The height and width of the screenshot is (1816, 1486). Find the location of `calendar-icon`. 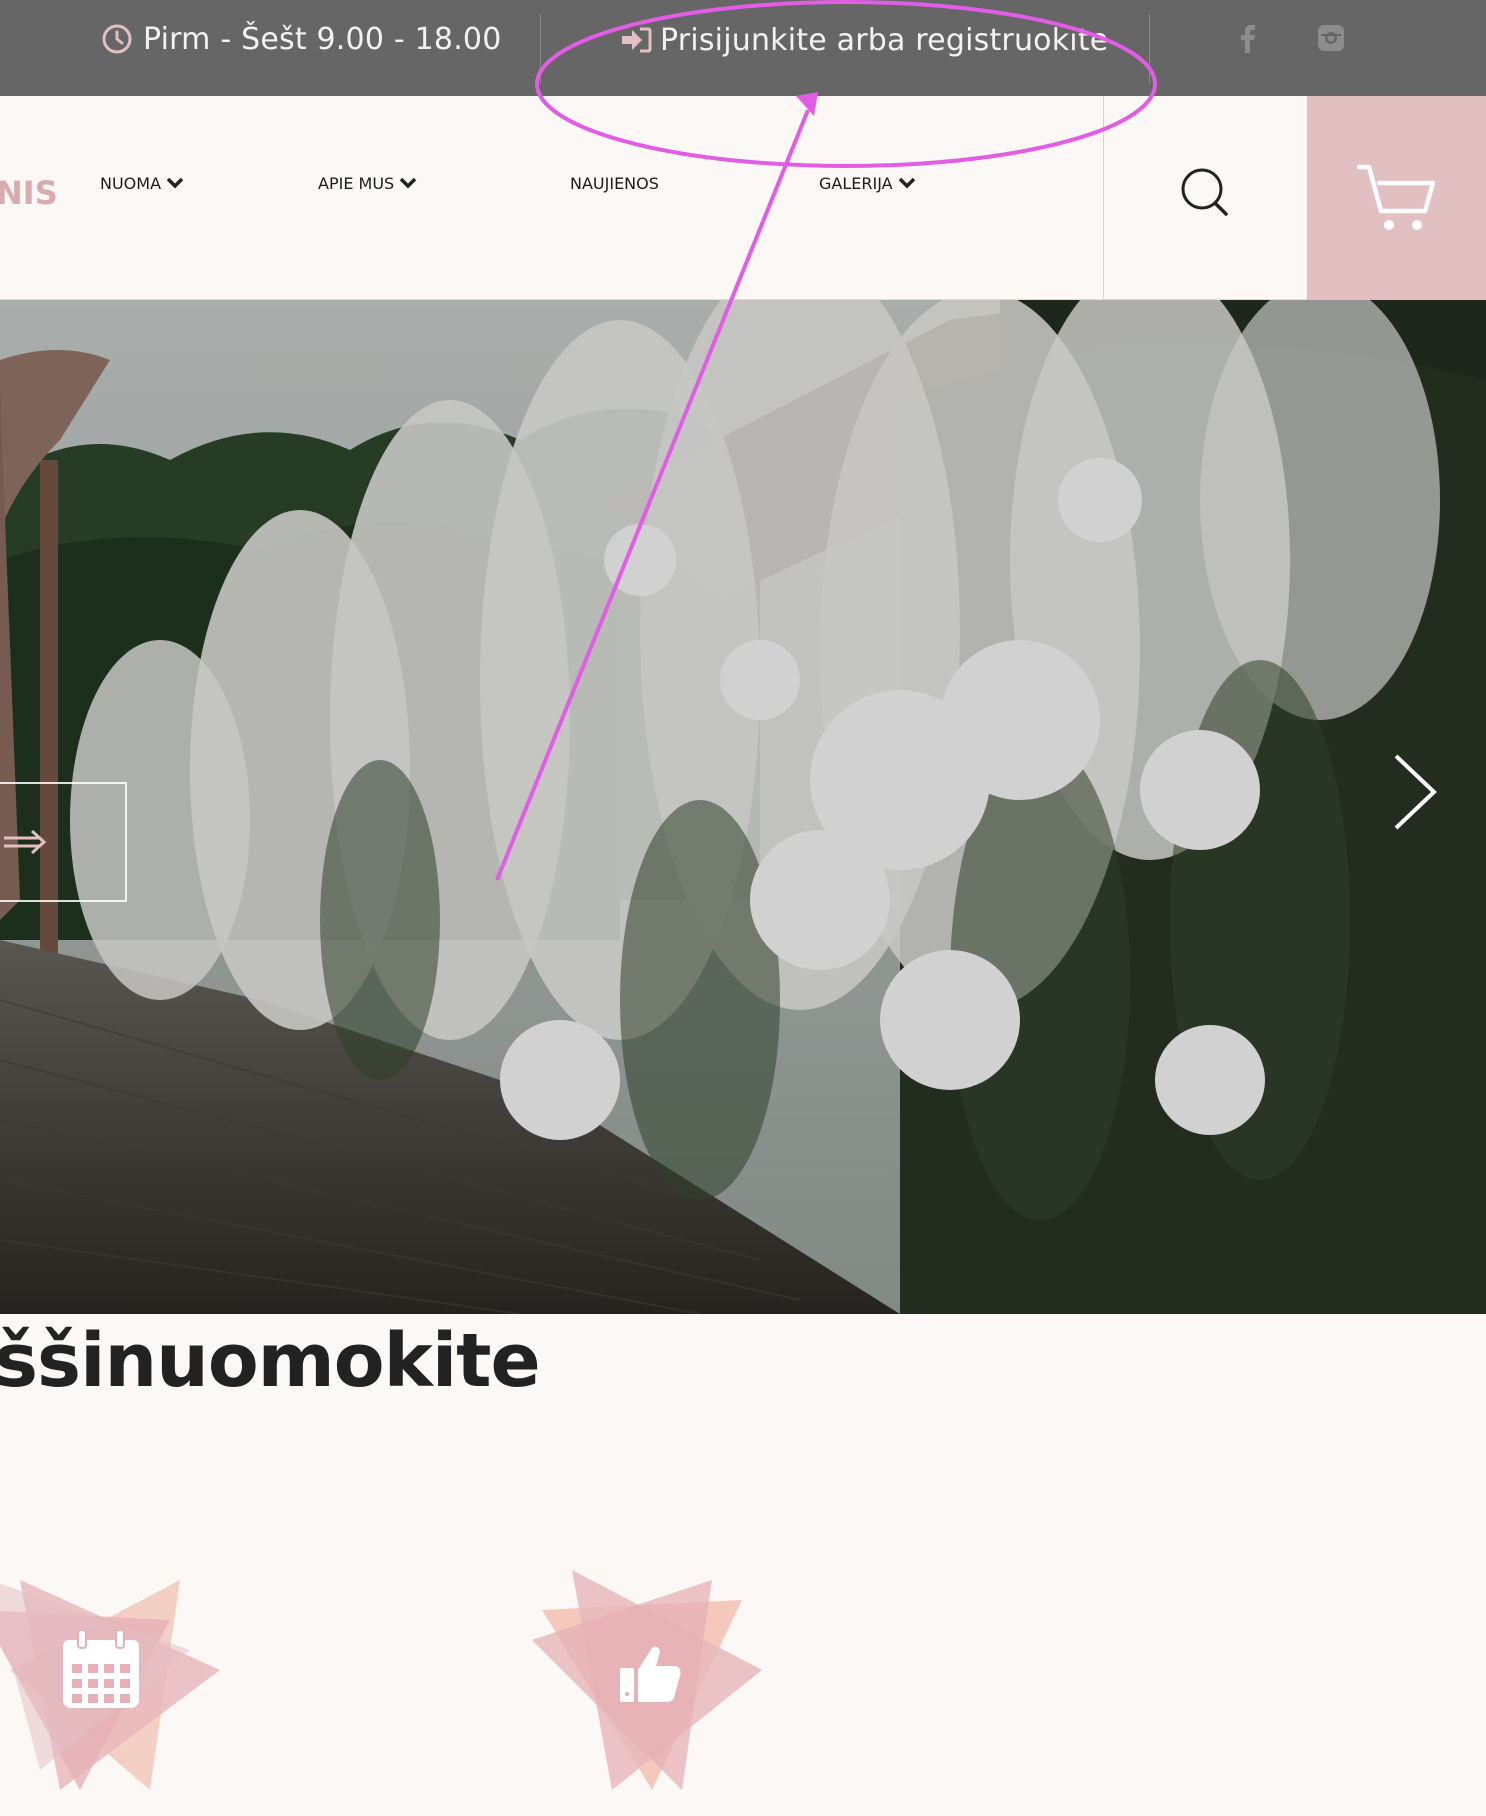

calendar-icon is located at coordinates (101, 1669).